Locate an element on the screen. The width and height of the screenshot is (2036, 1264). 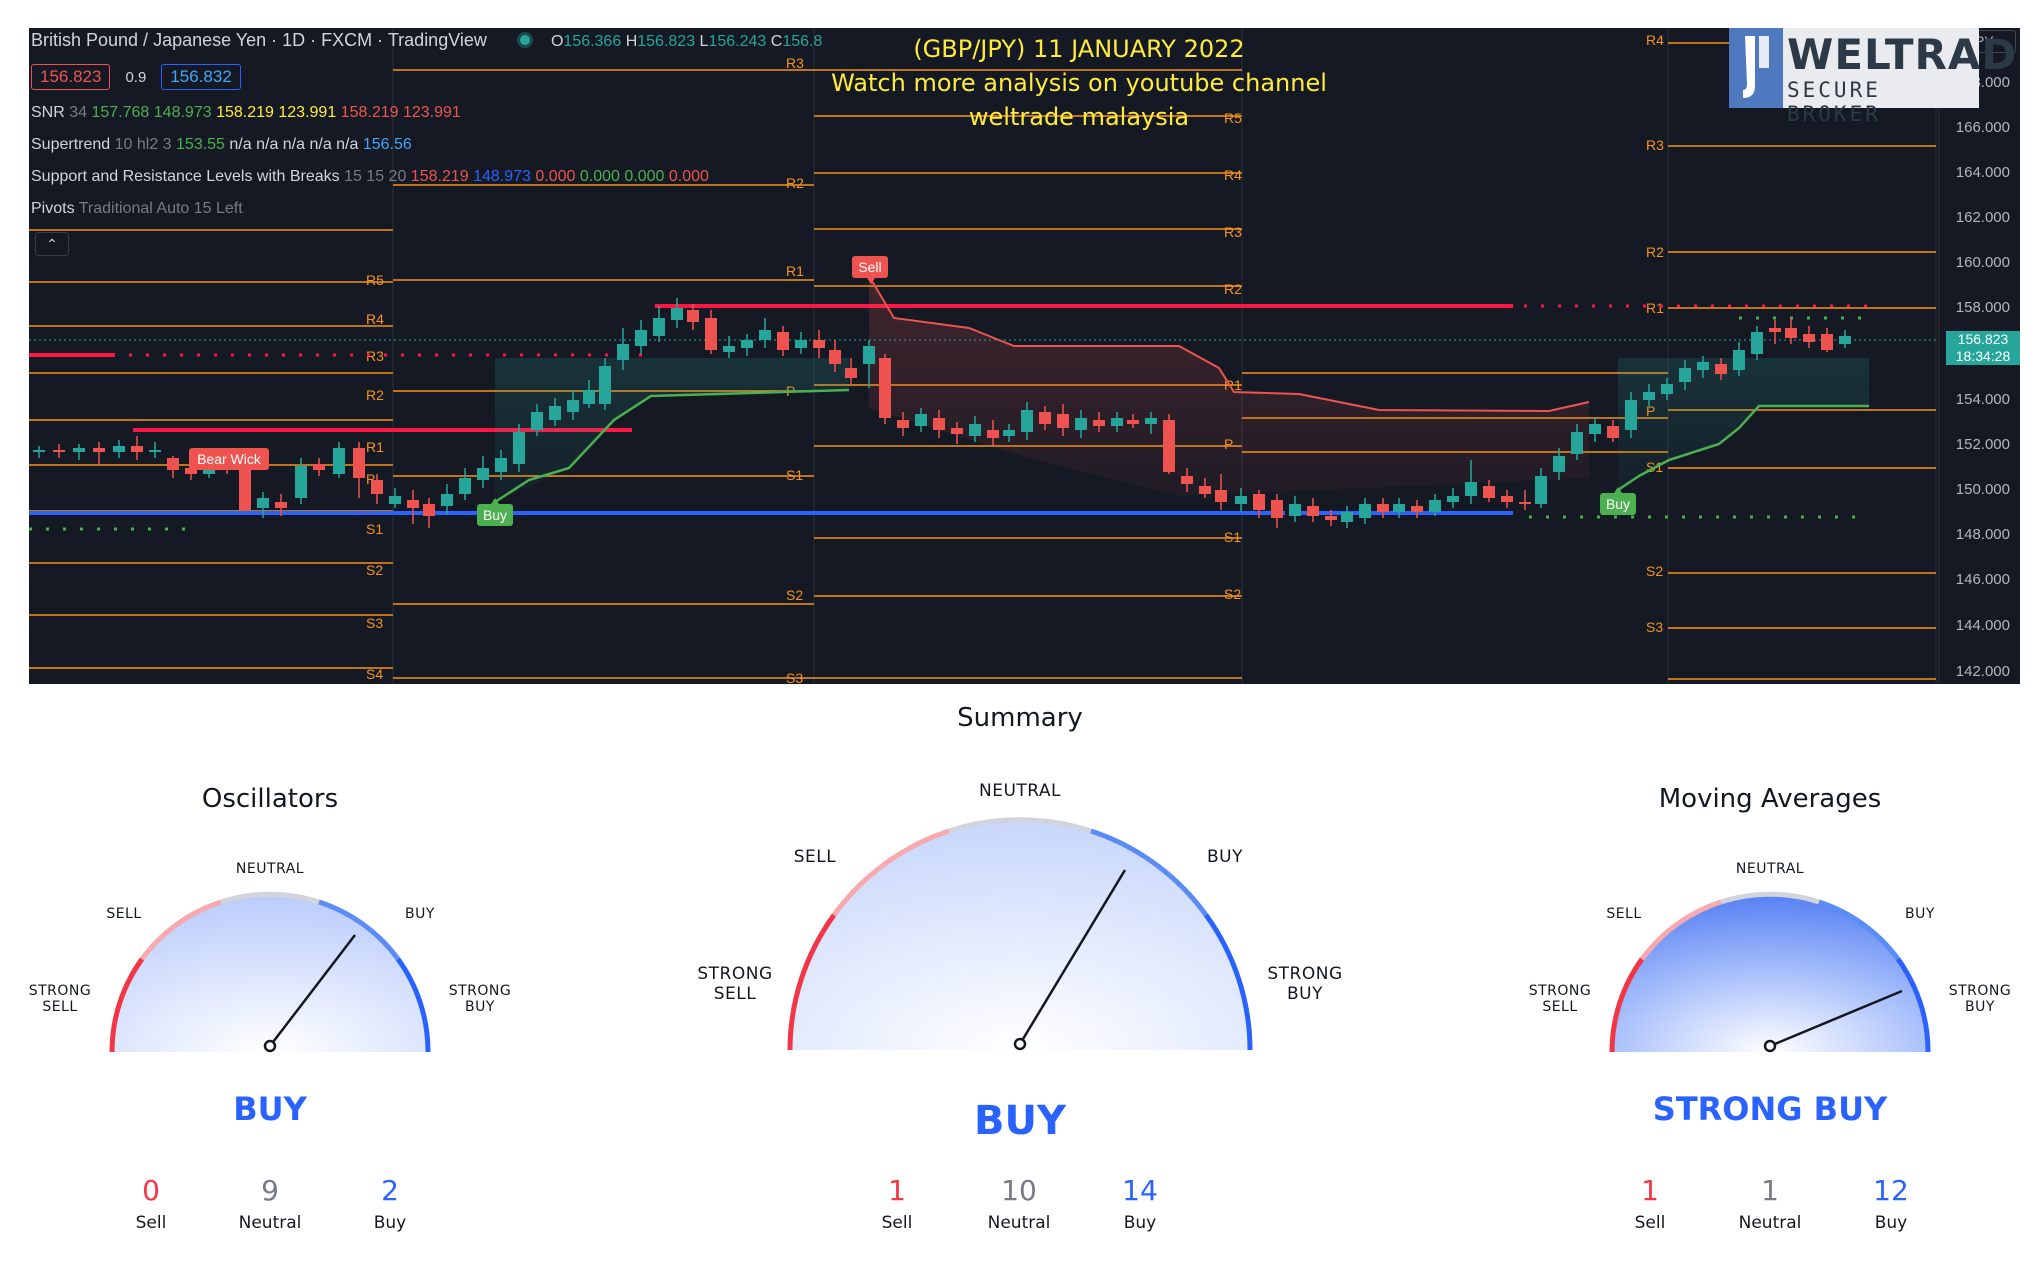
osc-neutral-count: 9 Neutral is located at coordinates (270, 1203).